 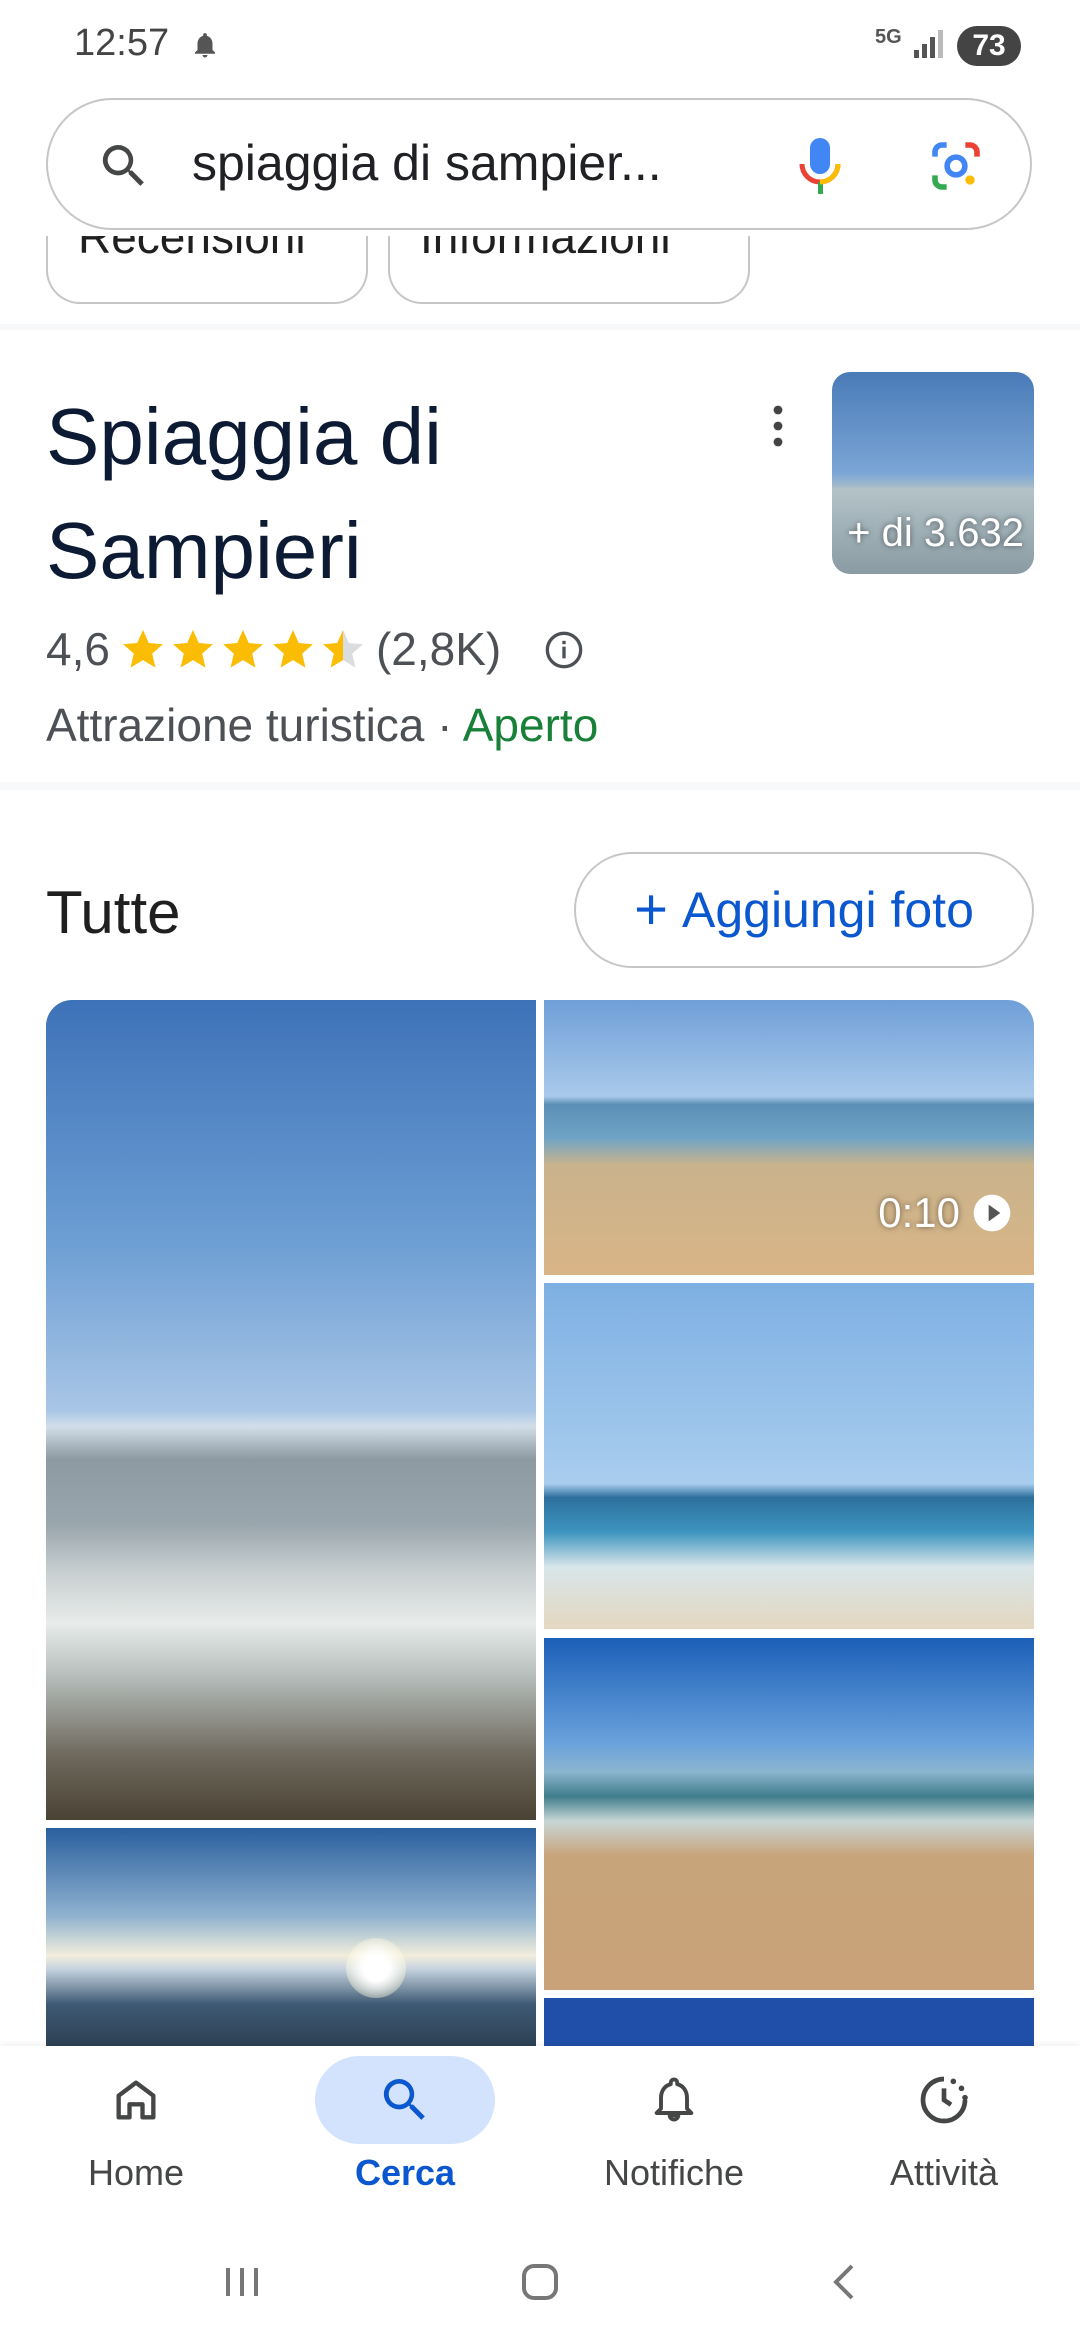 I want to click on recent-apps-icon, so click(x=242, y=2284).